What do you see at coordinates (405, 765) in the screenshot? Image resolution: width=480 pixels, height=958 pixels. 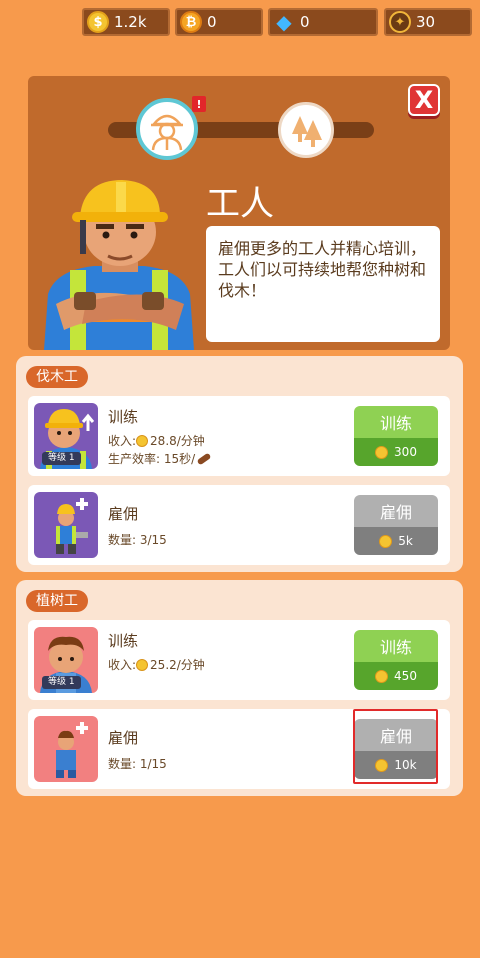 I see `hire-cost-value: 10k` at bounding box center [405, 765].